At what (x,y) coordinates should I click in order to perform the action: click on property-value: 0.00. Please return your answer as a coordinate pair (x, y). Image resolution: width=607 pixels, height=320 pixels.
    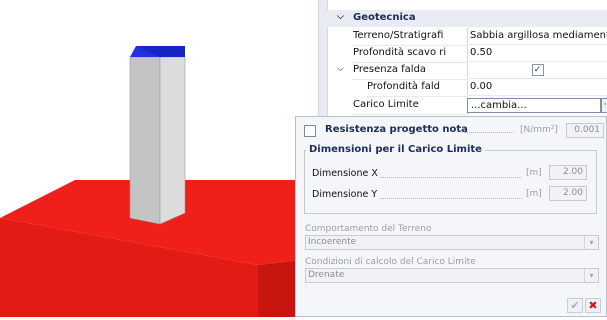
    Looking at the image, I should click on (537, 87).